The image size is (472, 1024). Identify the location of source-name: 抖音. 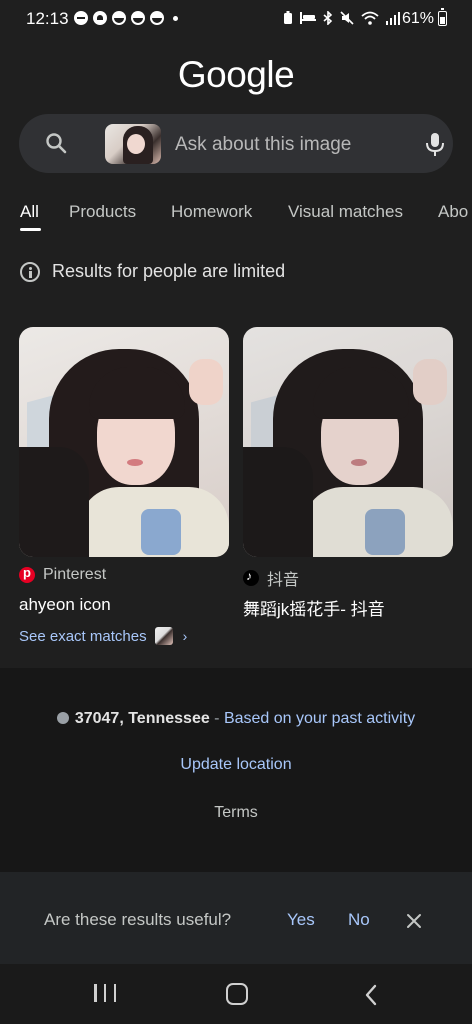
(283, 580).